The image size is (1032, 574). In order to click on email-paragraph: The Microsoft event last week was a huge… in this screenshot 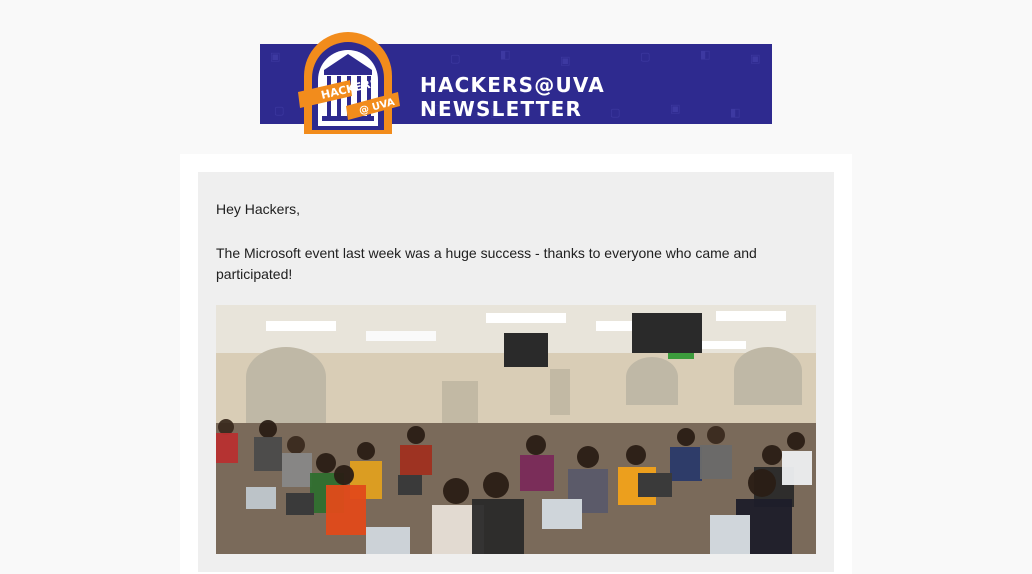, I will do `click(486, 263)`.